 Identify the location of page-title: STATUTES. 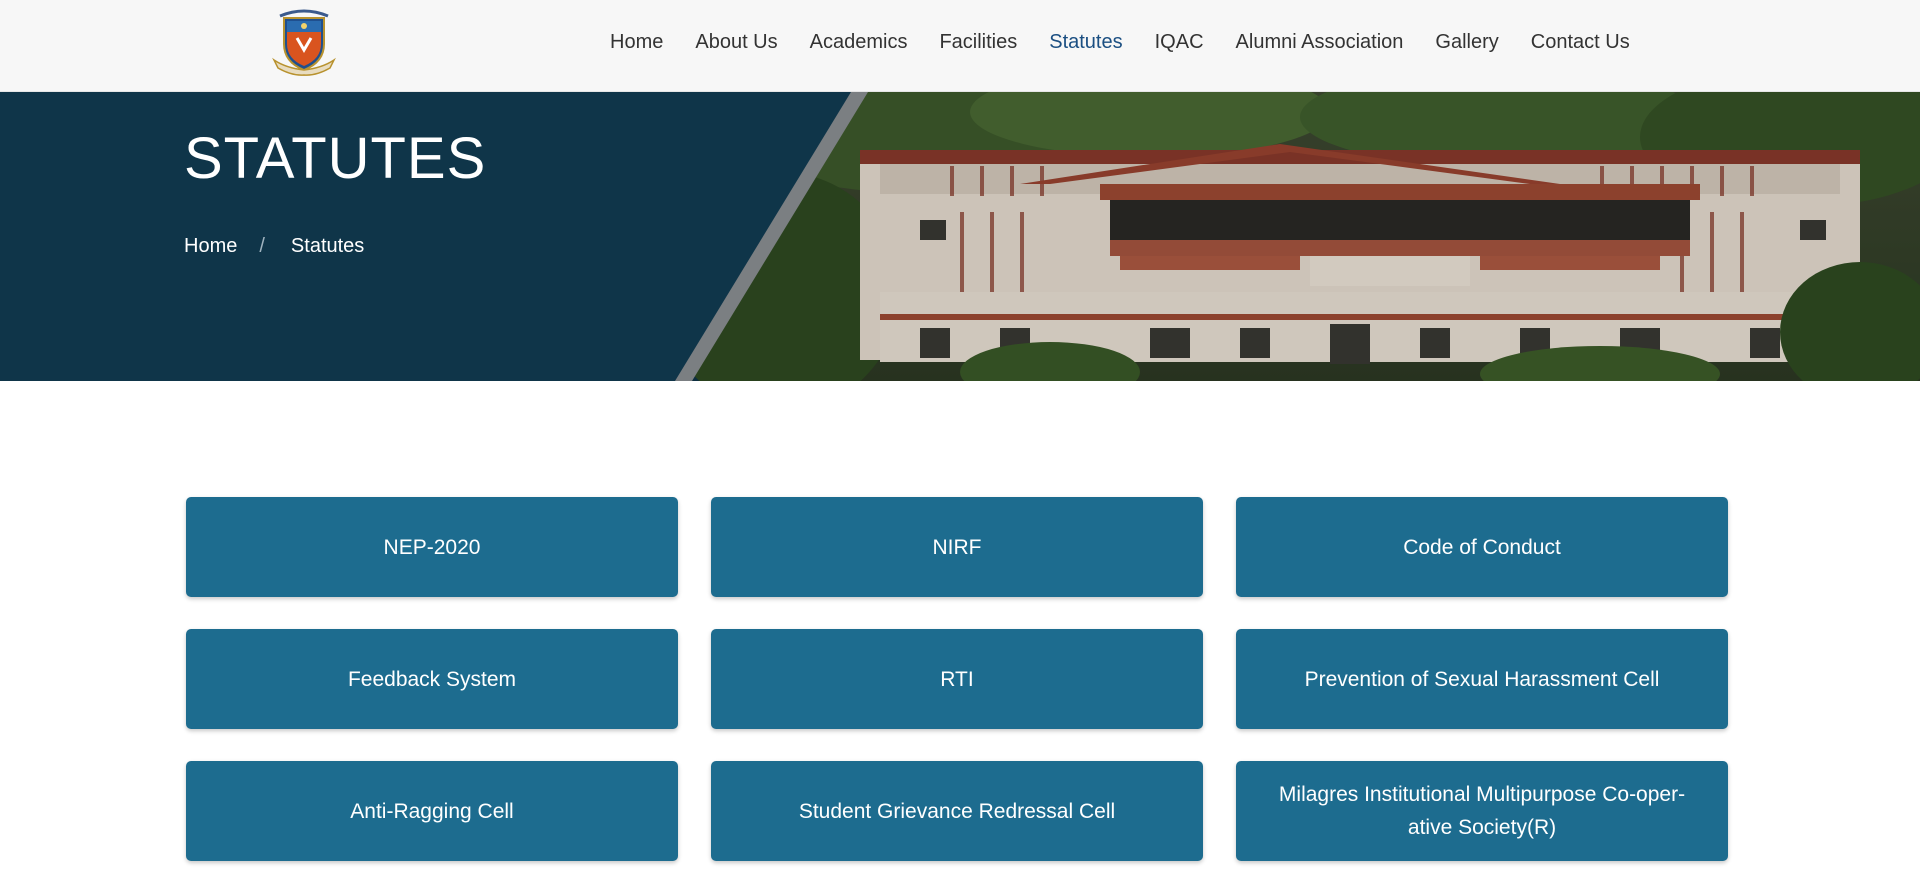
(335, 158).